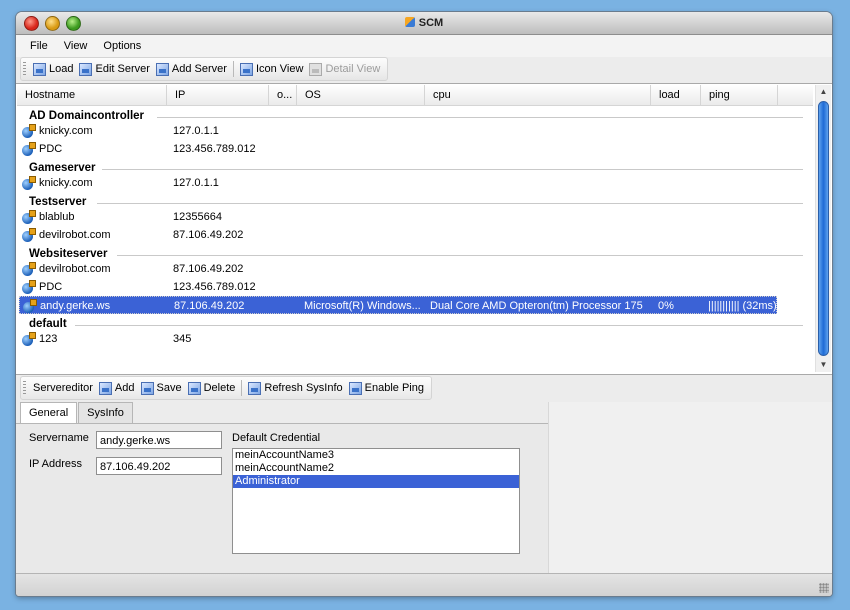  Describe the element at coordinates (460, 255) in the screenshot. I see `group-divider` at that location.